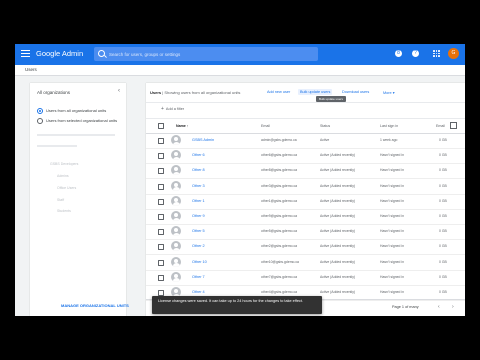 This screenshot has height=360, width=480. What do you see at coordinates (389, 140) in the screenshot?
I see `user-last-sign-in: 1 week ago` at bounding box center [389, 140].